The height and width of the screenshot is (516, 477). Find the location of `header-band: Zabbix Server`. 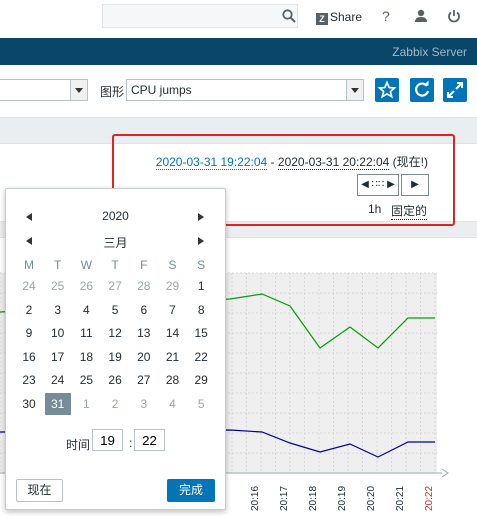

header-band: Zabbix Server is located at coordinates (238, 51).